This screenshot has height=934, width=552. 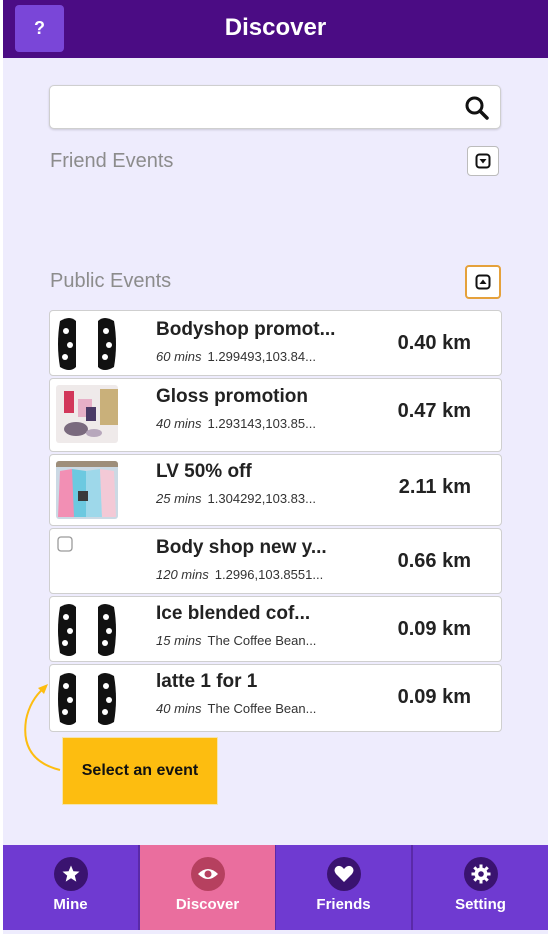 What do you see at coordinates (65, 544) in the screenshot?
I see `broken-image-icon` at bounding box center [65, 544].